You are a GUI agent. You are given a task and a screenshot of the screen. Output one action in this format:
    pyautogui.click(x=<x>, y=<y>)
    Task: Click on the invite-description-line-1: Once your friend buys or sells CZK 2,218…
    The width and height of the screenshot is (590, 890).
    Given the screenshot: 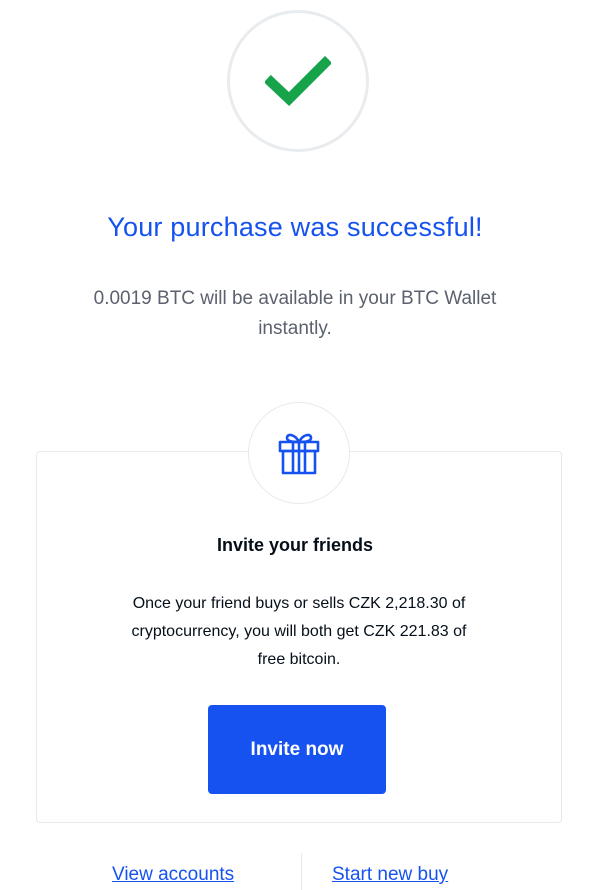 What is the action you would take?
    pyautogui.click(x=299, y=603)
    